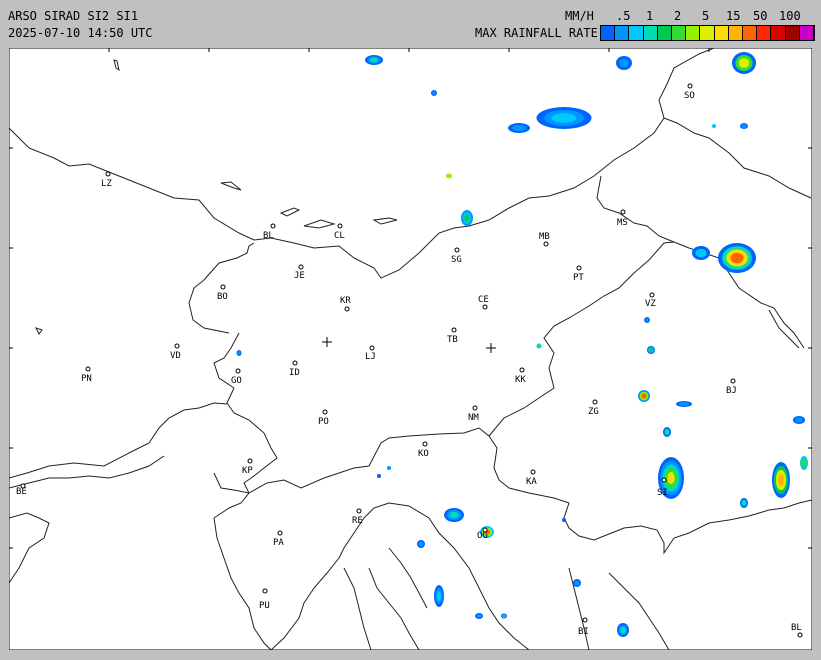 The image size is (821, 660). Describe the element at coordinates (689, 96) in the screenshot. I see `city-label: SO` at that location.